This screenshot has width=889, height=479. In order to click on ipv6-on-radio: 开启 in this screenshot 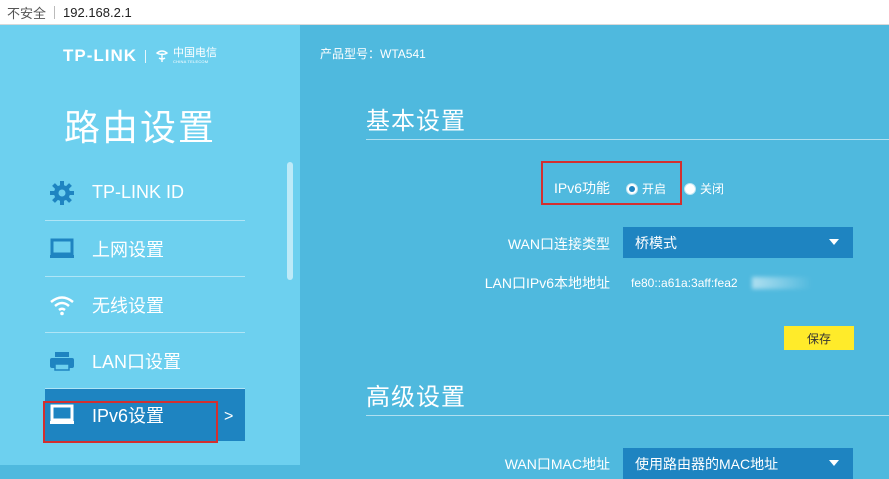, I will do `click(646, 188)`.